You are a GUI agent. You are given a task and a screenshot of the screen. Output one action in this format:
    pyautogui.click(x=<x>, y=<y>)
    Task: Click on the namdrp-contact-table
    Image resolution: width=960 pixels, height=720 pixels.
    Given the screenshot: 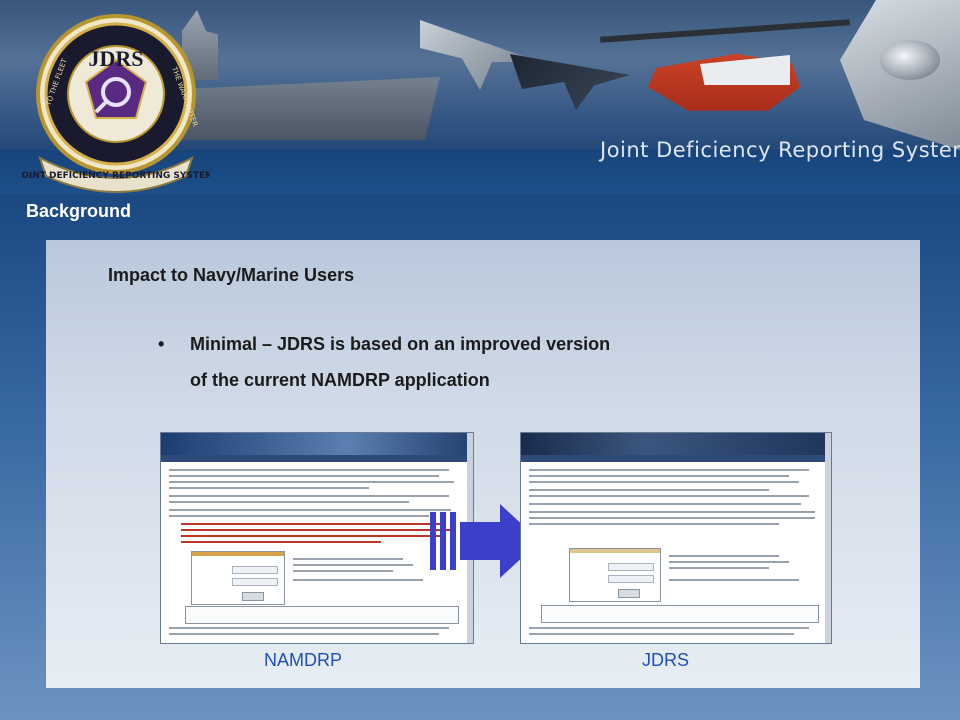 What is the action you would take?
    pyautogui.click(x=322, y=615)
    